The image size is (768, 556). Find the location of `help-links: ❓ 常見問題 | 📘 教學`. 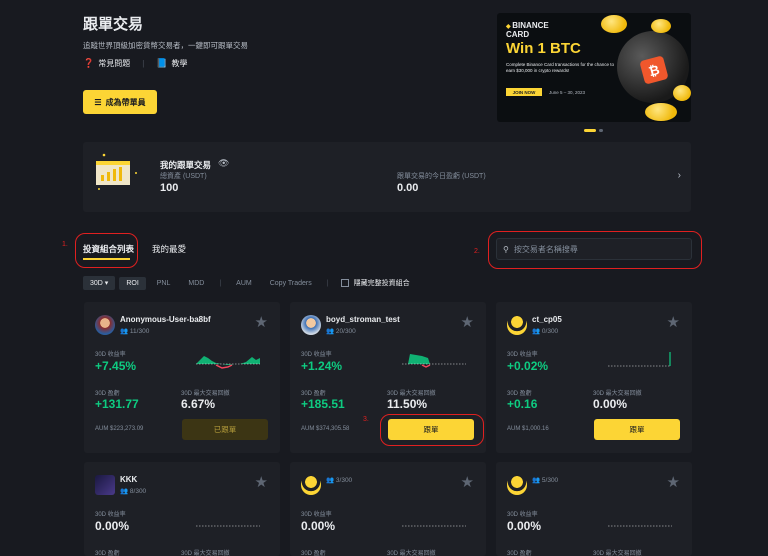

help-links: ❓ 常見問題 | 📘 教學 is located at coordinates (135, 63).